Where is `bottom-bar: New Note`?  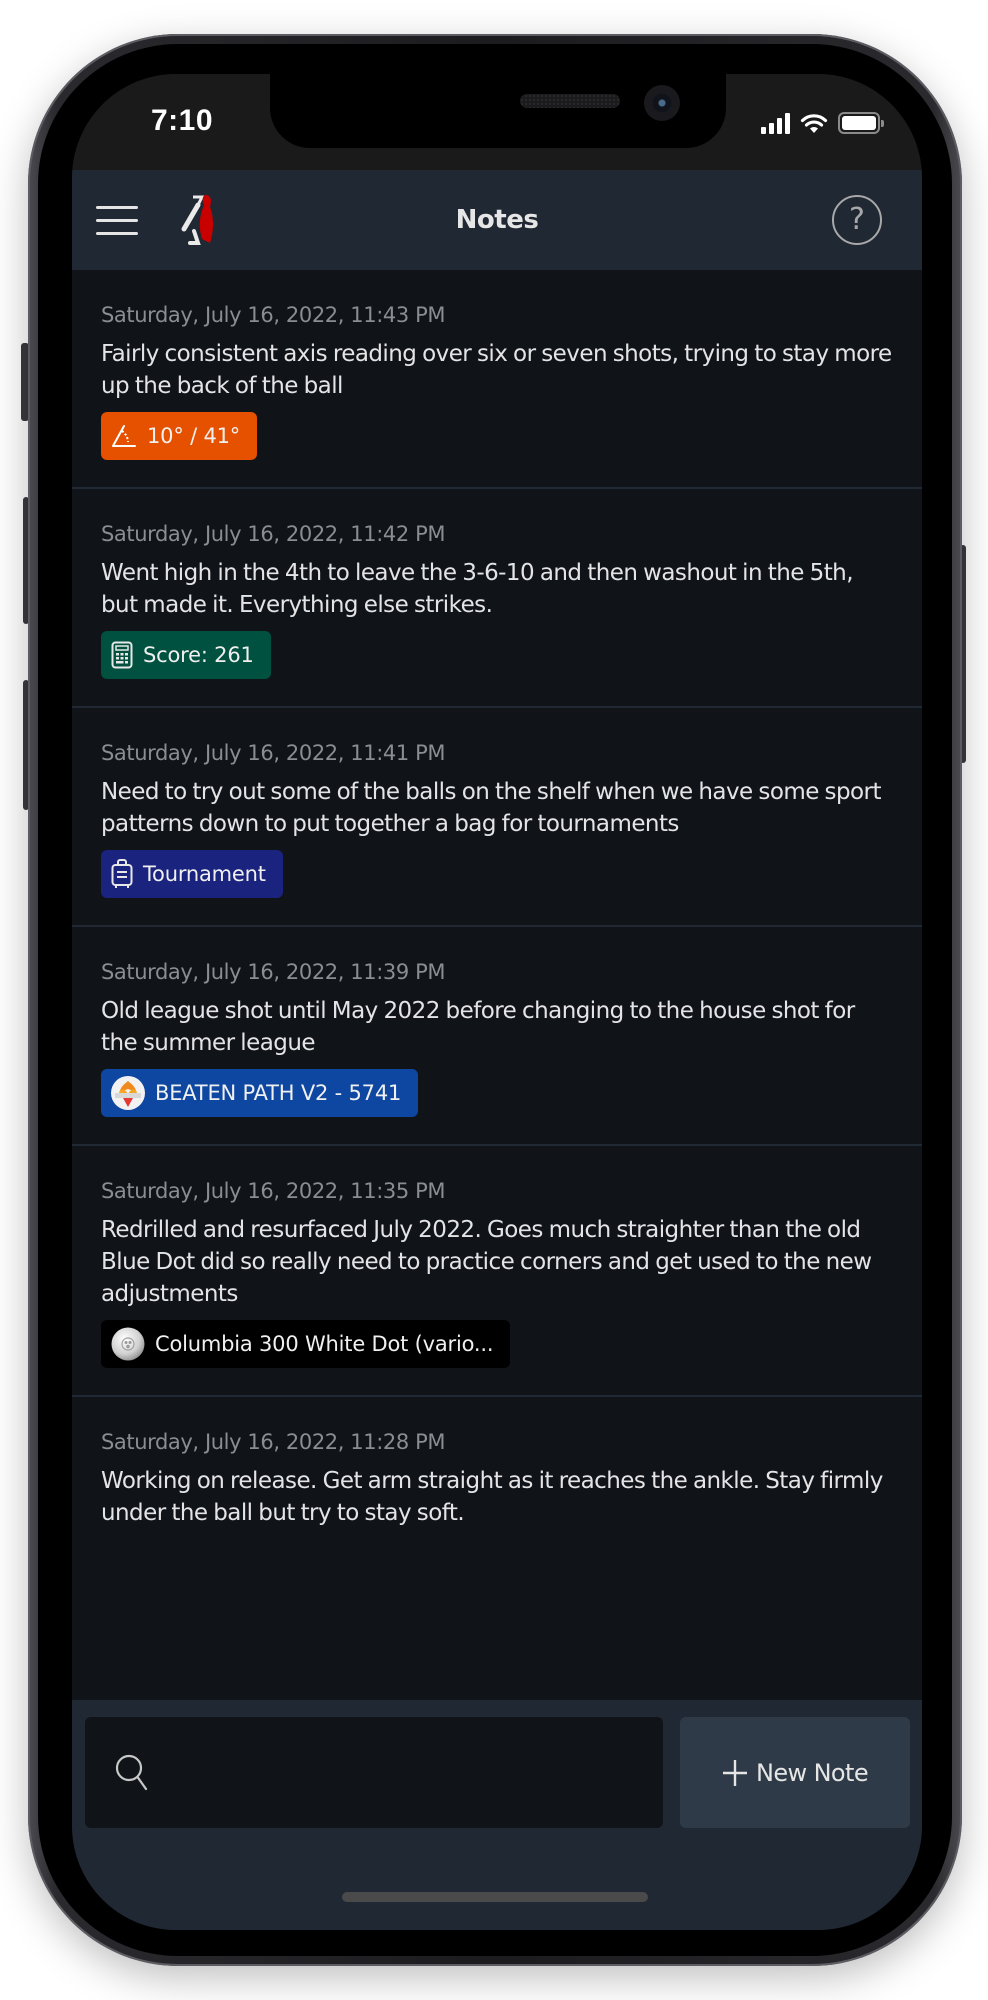 bottom-bar: New Note is located at coordinates (497, 1815).